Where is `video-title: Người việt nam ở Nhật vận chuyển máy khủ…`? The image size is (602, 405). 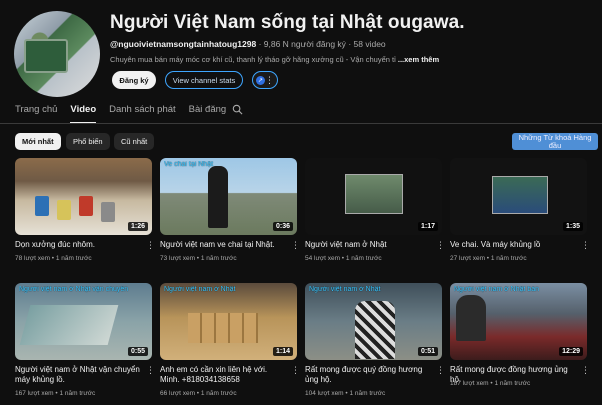 video-title: Người việt nam ở Nhật vận chuyển máy khủ… is located at coordinates (77, 375).